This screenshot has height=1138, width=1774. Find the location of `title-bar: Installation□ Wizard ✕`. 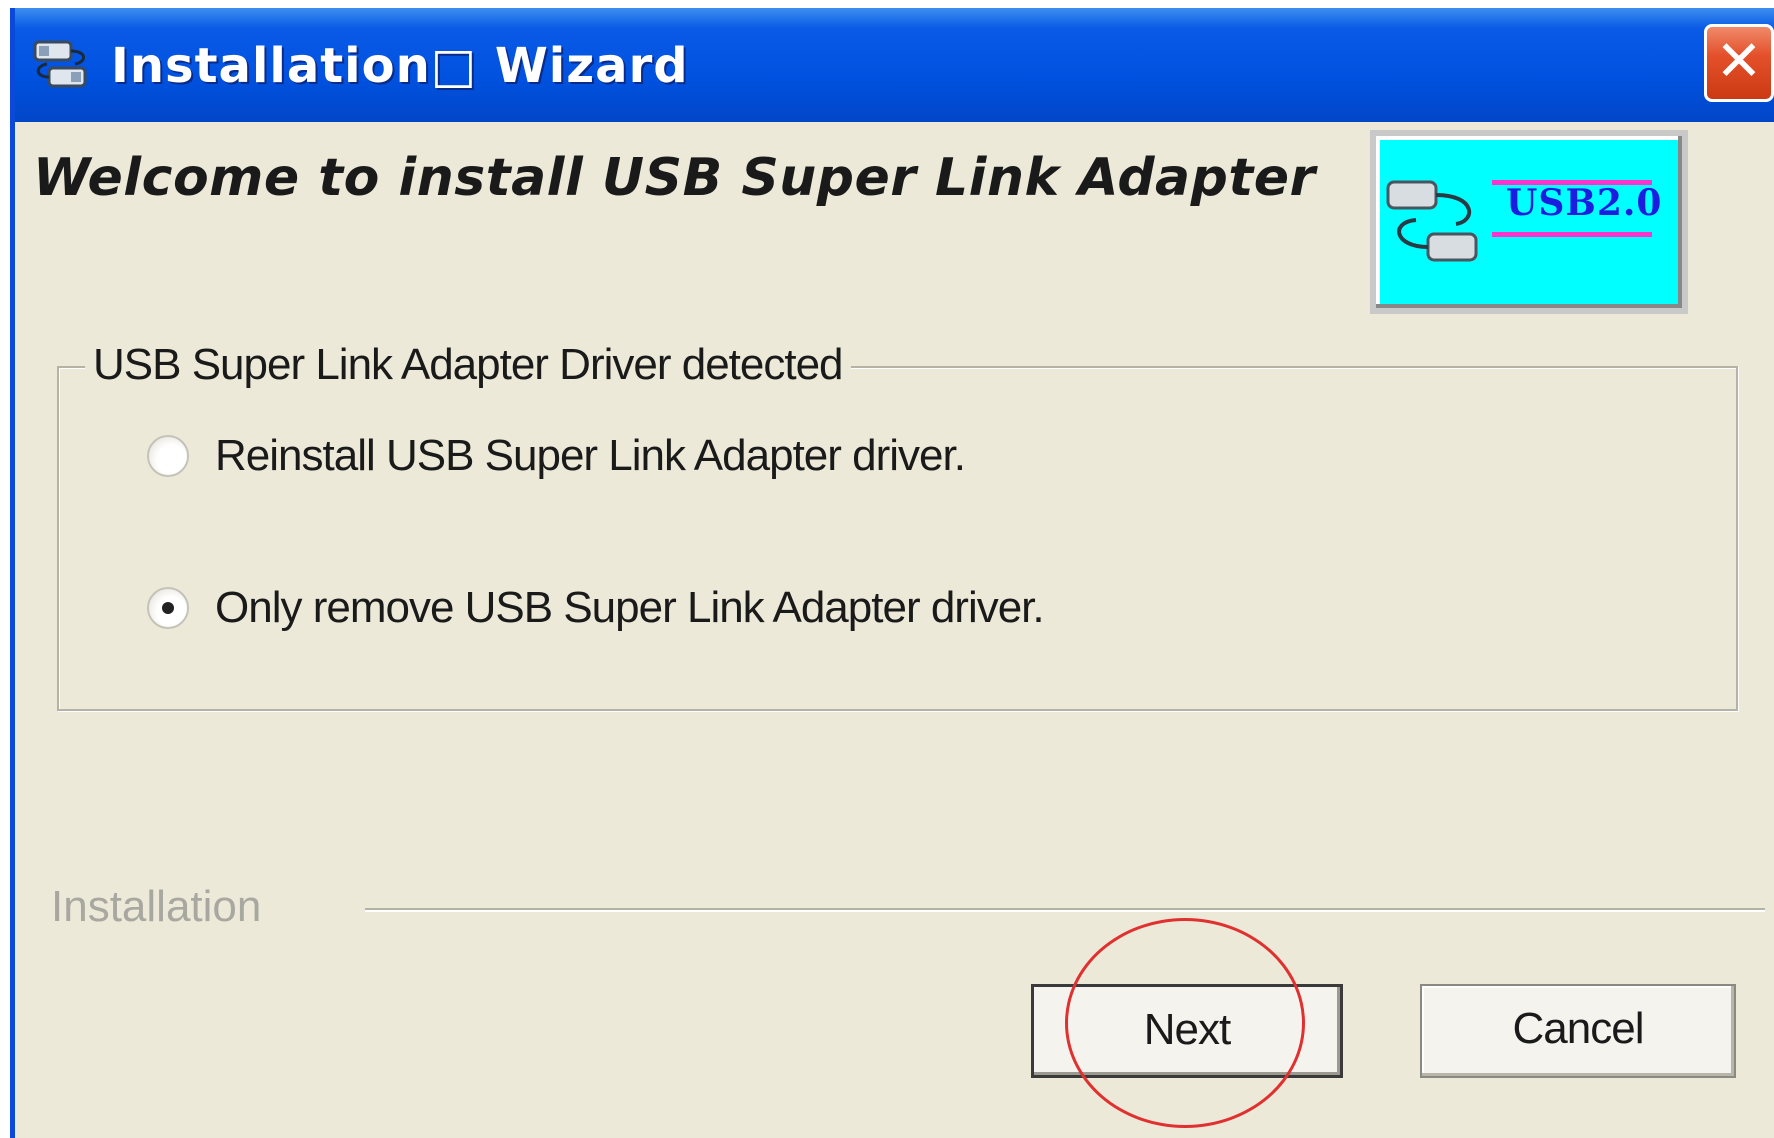

title-bar: Installation□ Wizard ✕ is located at coordinates (894, 65).